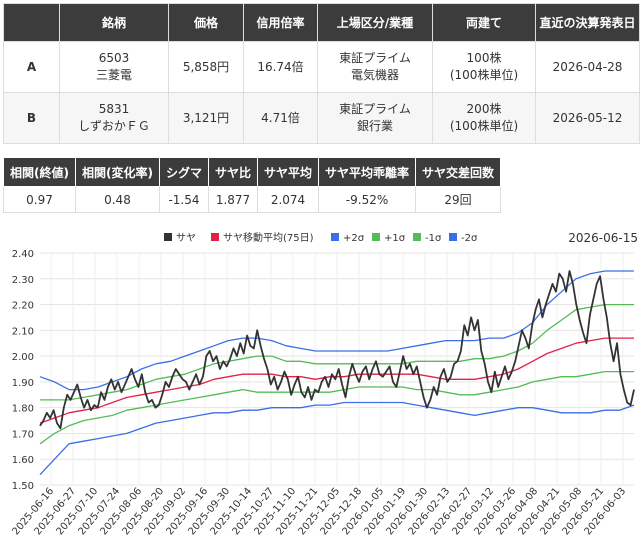 This screenshot has width=643, height=547. Describe the element at coordinates (354, 238) in the screenshot. I see `legend-label: +2σ` at that location.